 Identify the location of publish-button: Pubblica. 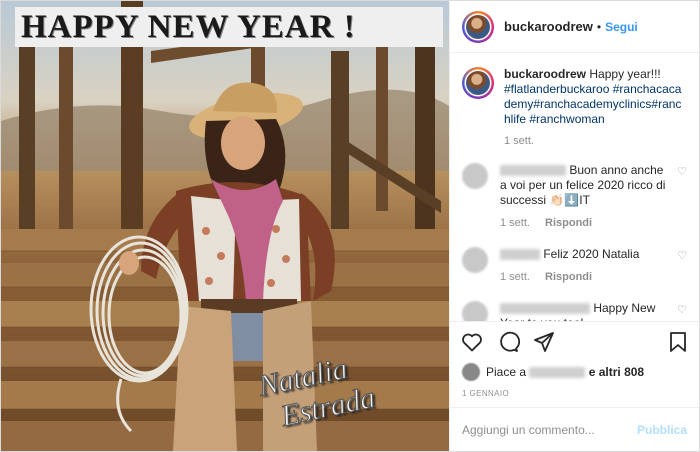
(662, 430).